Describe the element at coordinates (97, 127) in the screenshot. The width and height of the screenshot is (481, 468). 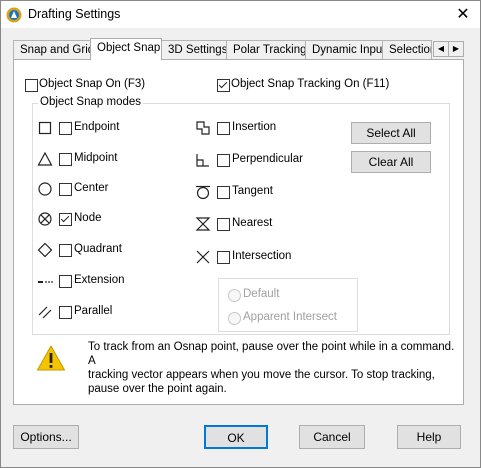
I see `endpoint-label: Endpoint` at that location.